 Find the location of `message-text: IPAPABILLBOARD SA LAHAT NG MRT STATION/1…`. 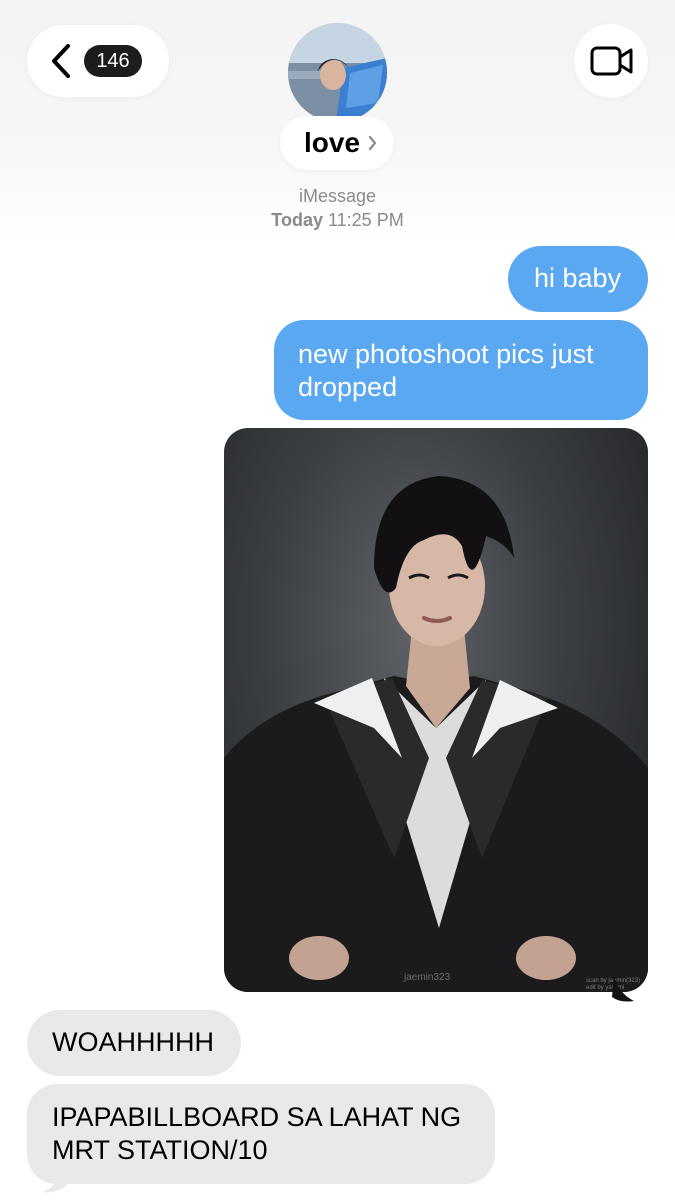

message-text: IPAPABILLBOARD SA LAHAT NG MRT STATION/1… is located at coordinates (257, 1133).